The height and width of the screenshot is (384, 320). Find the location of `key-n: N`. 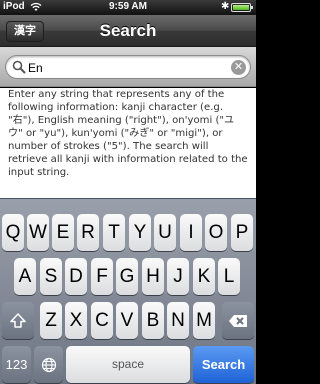

key-n: N is located at coordinates (178, 320).